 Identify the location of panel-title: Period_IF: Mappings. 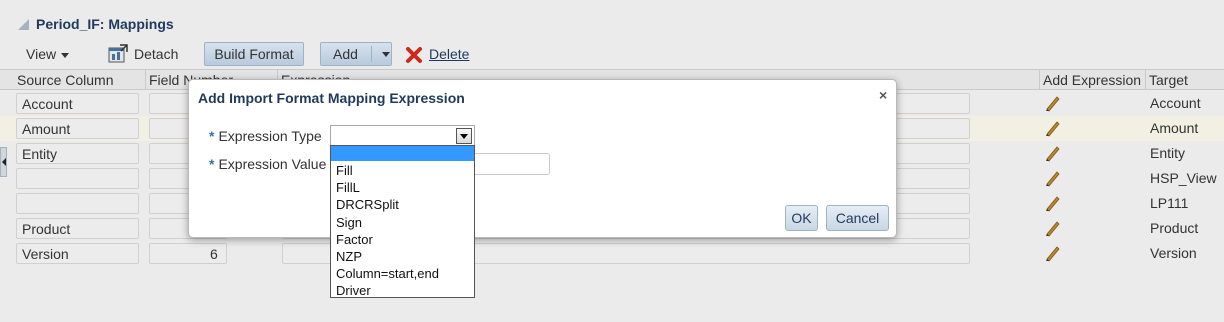
(105, 24).